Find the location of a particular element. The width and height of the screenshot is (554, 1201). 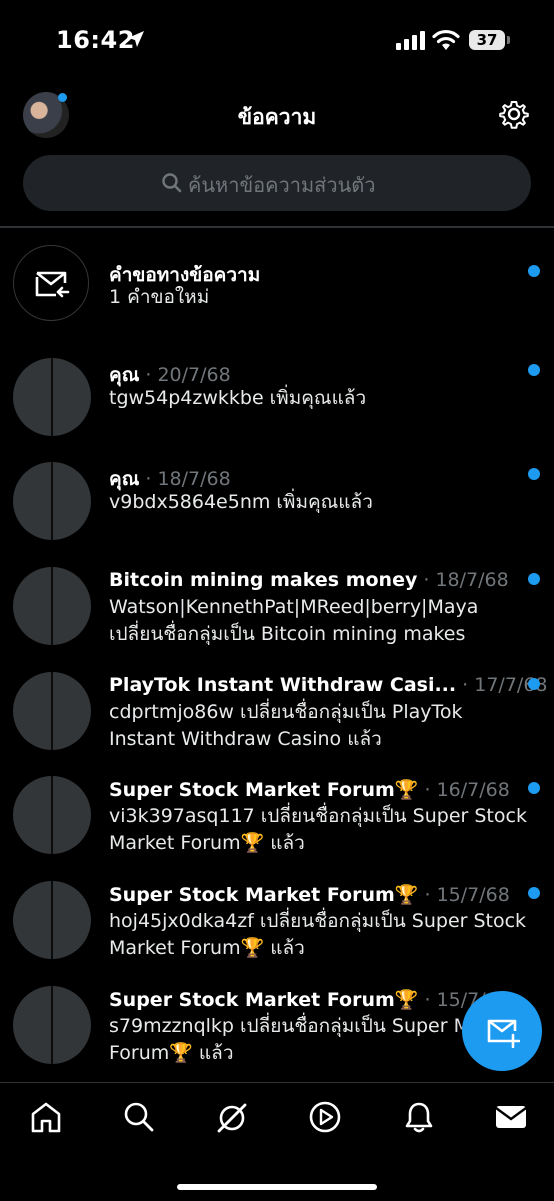

conversation-preview: tgw54p4zwkkbe เพิ่มคุณแล้ว is located at coordinates (238, 398).